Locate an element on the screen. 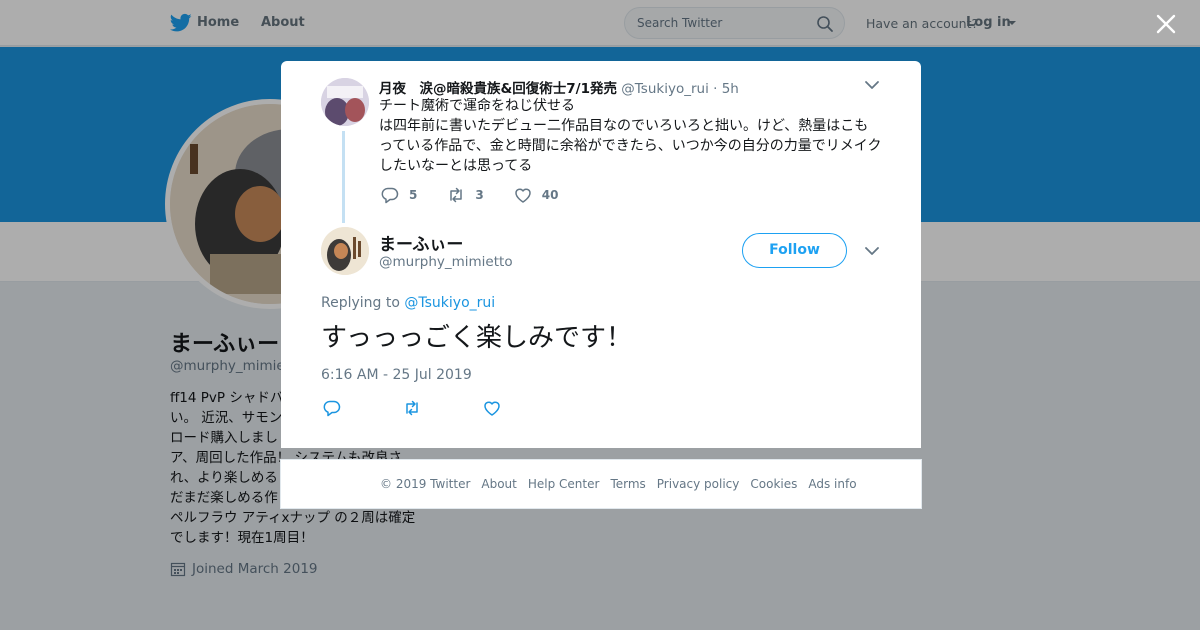 This screenshot has width=1200, height=630. tweet-text-line: は四年前に書いたデビュー二作品目なのでいろいろと拙い。けど、熱量はこも is located at coordinates (624, 126).